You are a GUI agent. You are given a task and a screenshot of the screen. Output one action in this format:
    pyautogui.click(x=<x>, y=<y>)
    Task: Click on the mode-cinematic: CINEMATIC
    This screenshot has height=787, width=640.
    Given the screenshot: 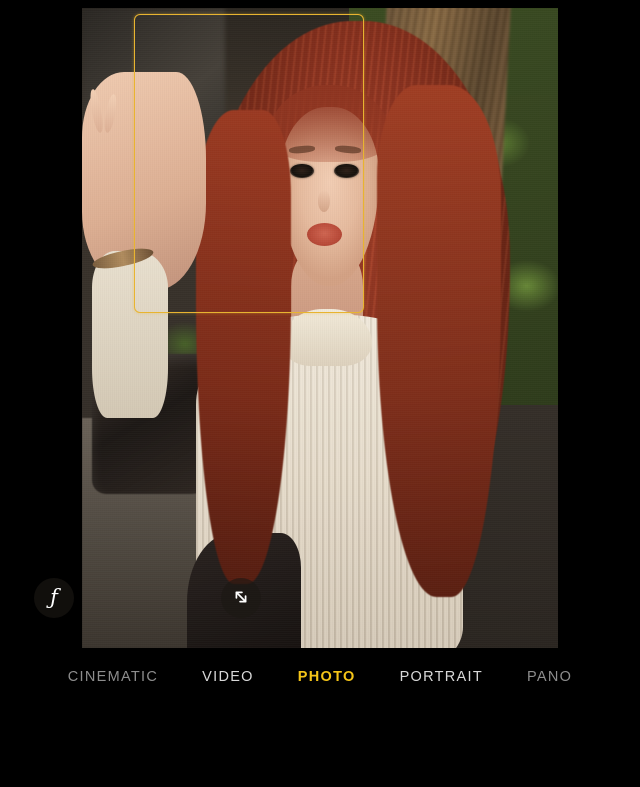 What is the action you would take?
    pyautogui.click(x=113, y=677)
    